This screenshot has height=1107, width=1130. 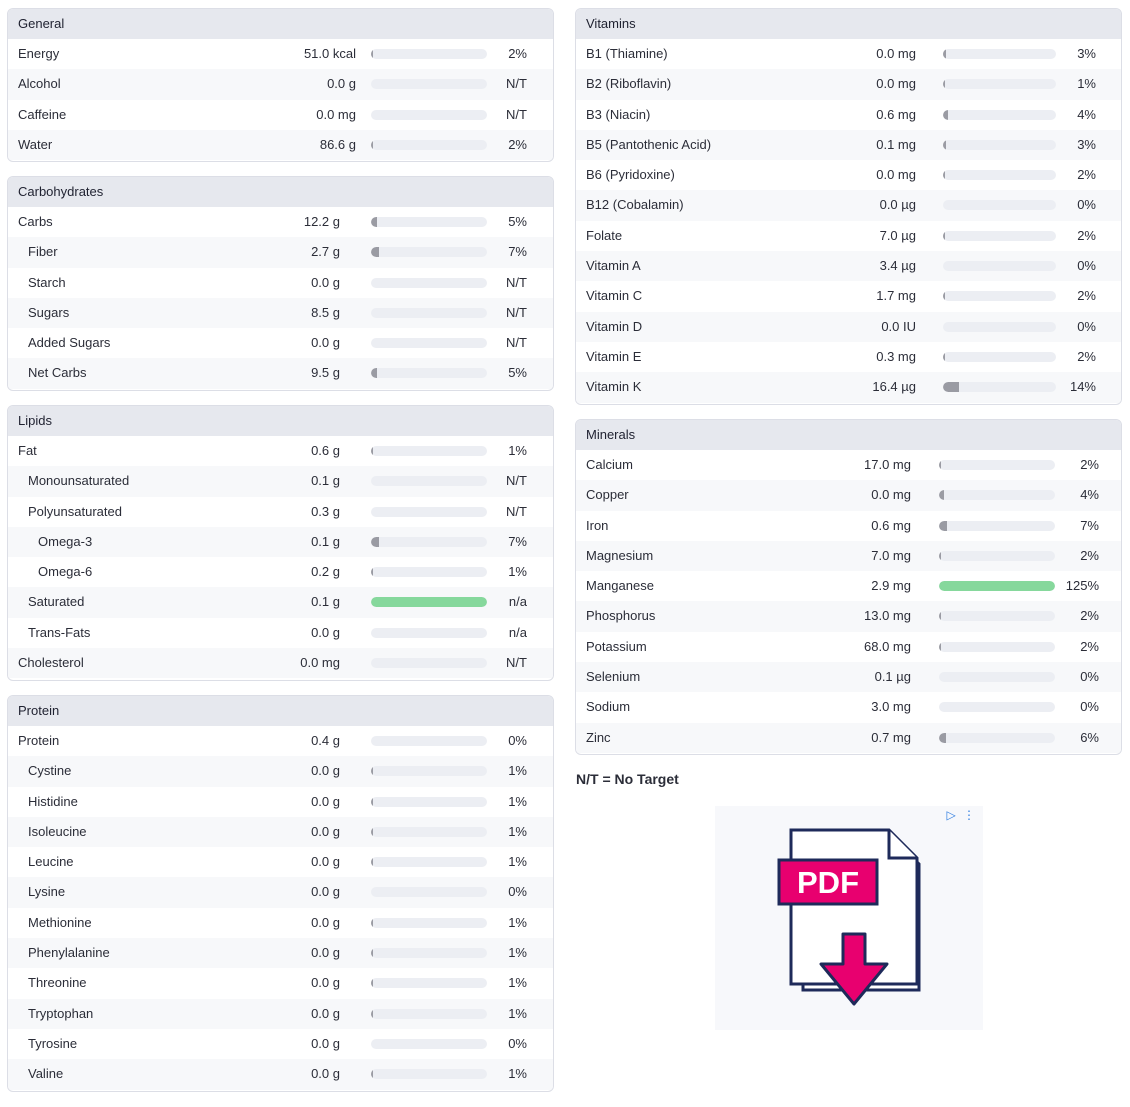 I want to click on pdf-download-ad: ▷ ⋮ PDF, so click(x=849, y=918).